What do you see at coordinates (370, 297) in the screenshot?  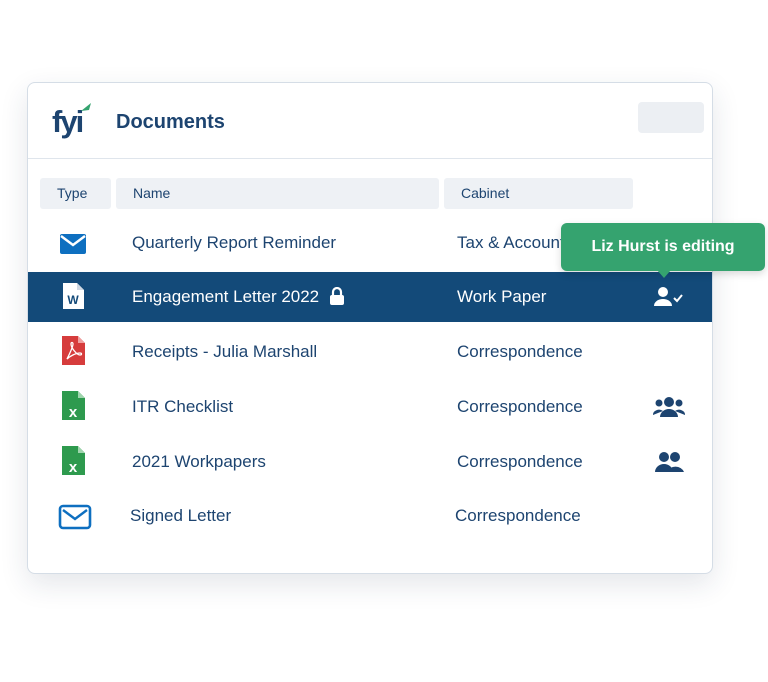 I see `table-row-selected: W Engagement Letter 2022 Work Paper` at bounding box center [370, 297].